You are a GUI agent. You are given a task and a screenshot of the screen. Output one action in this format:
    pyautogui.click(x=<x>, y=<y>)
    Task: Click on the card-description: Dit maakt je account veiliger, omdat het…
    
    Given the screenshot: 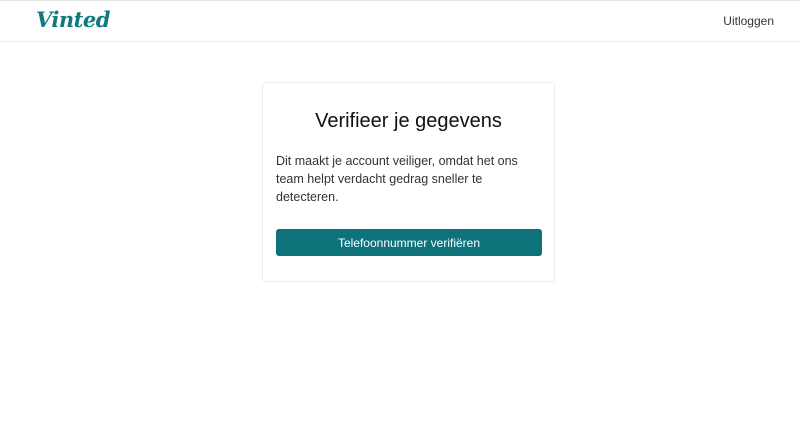 What is the action you would take?
    pyautogui.click(x=397, y=179)
    